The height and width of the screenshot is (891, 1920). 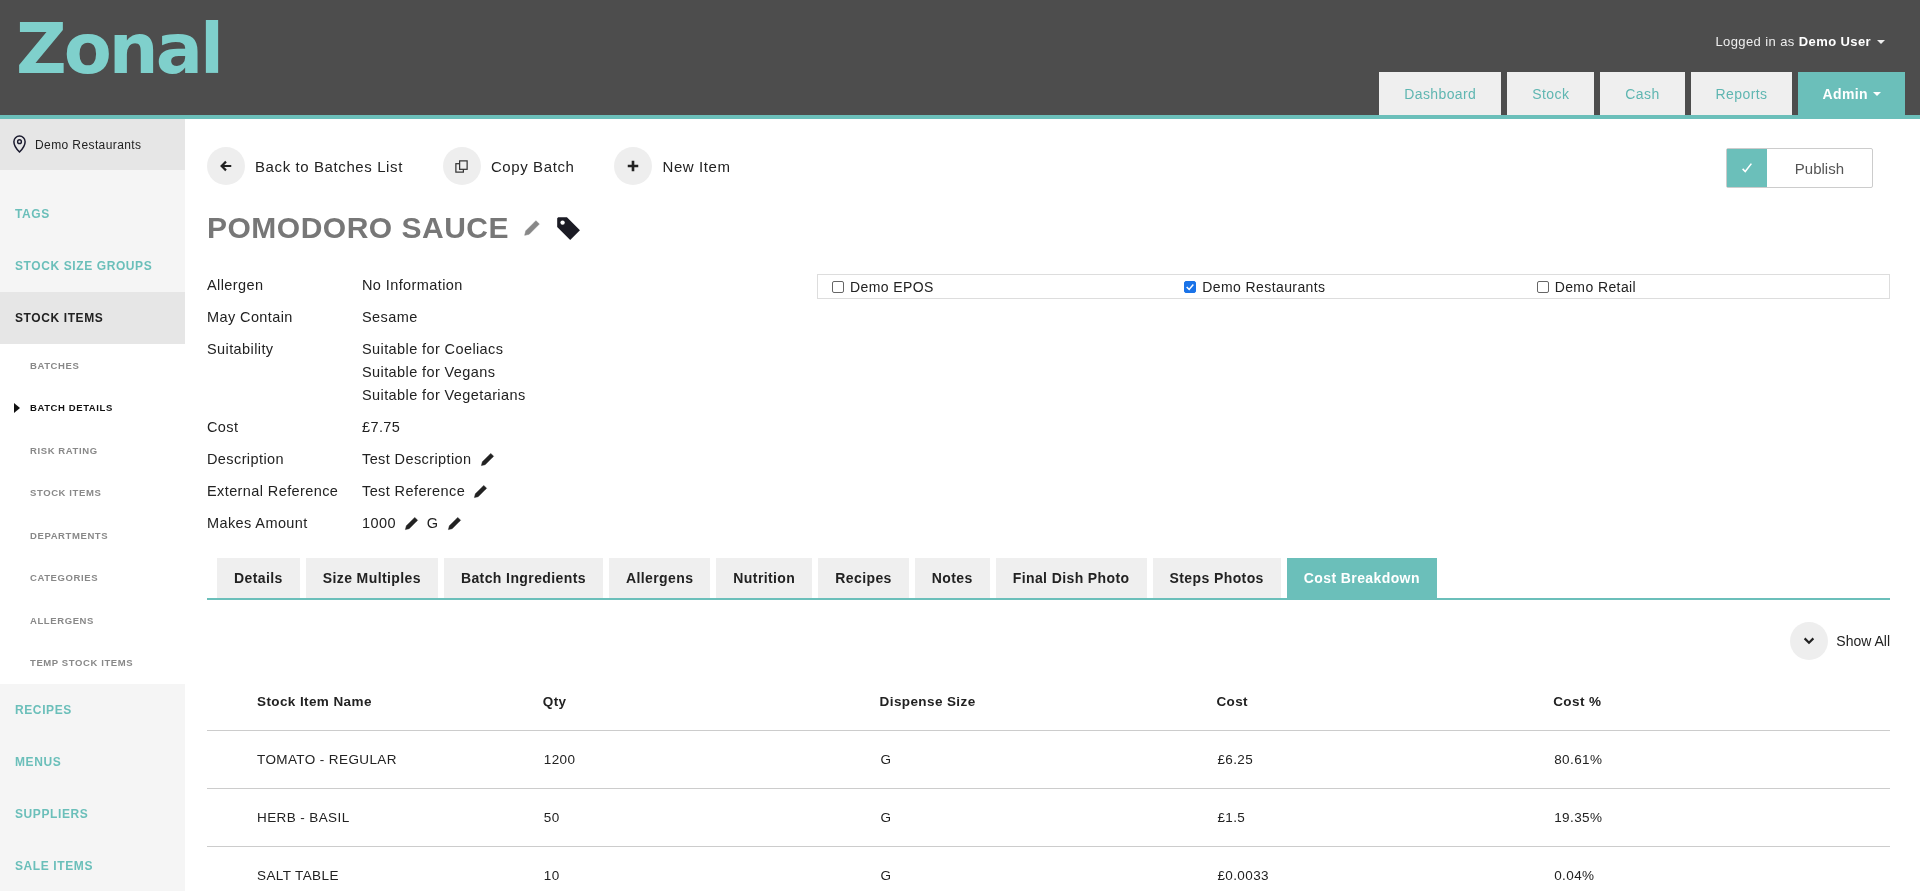 What do you see at coordinates (414, 491) in the screenshot?
I see `detail-value: Test Reference` at bounding box center [414, 491].